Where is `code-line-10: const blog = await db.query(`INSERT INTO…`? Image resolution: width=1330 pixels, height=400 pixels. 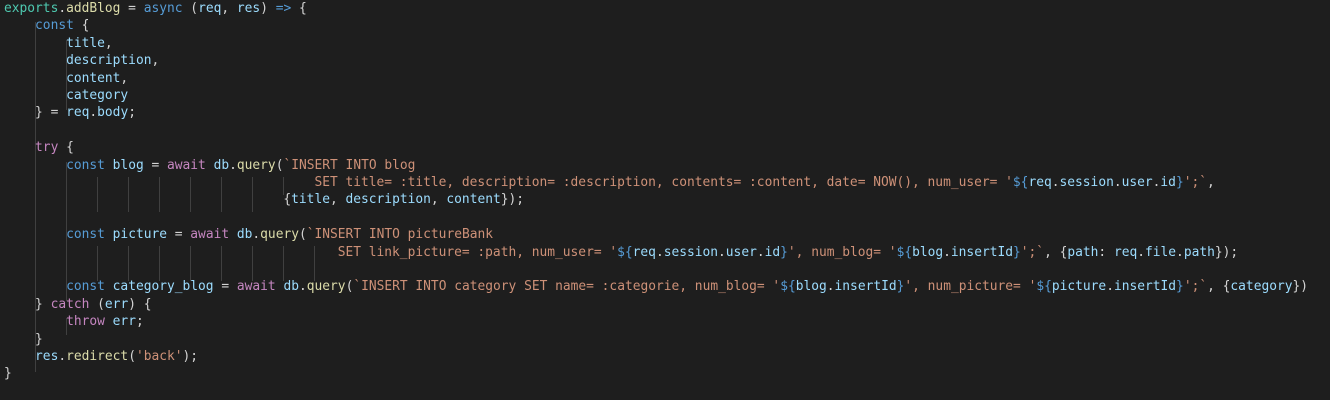 code-line-10: const blog = await db.query(`INSERT INTO… is located at coordinates (241, 165).